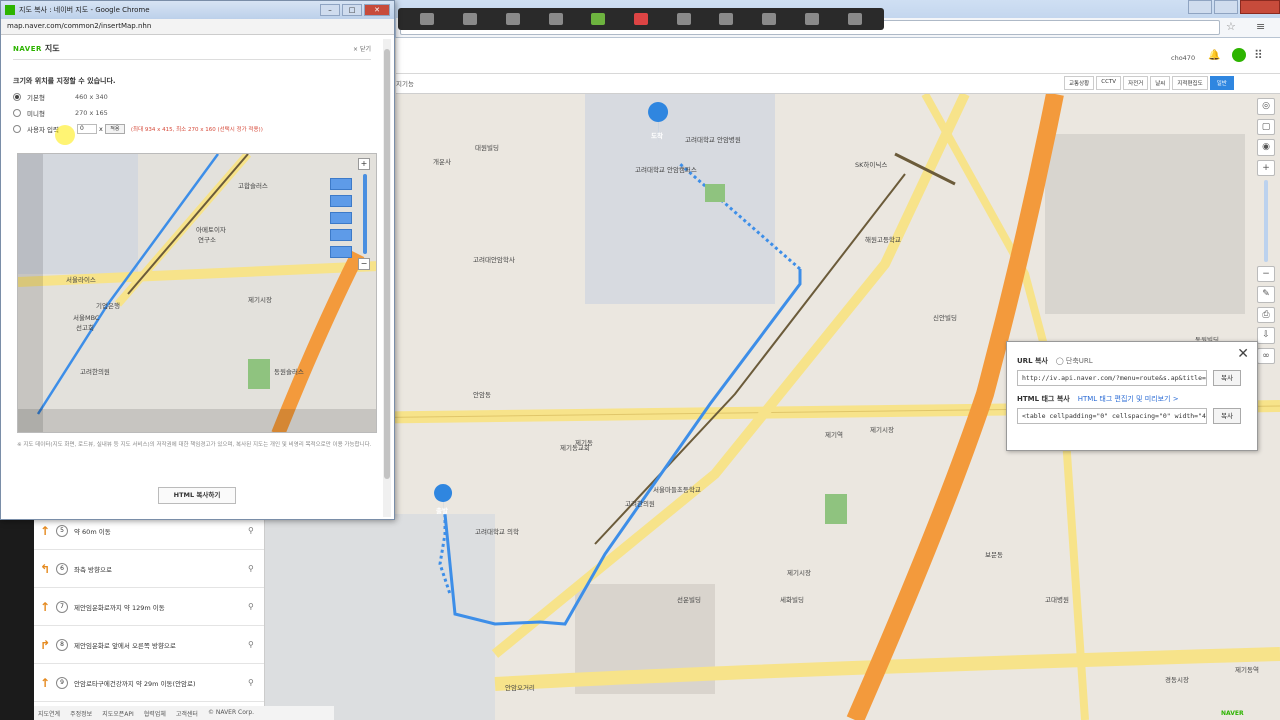  Describe the element at coordinates (1266, 294) in the screenshot. I see `ruler-icon: ✎` at that location.